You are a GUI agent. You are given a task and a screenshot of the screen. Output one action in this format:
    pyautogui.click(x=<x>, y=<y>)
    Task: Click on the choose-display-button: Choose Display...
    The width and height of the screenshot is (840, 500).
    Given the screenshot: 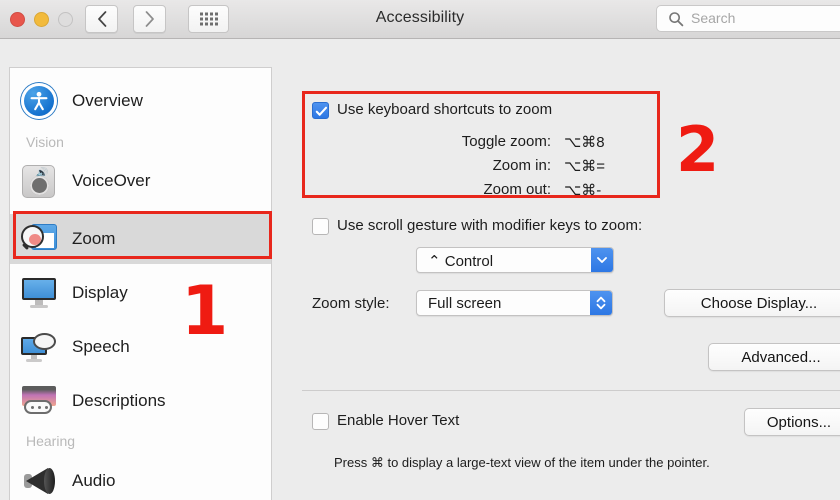 What is the action you would take?
    pyautogui.click(x=752, y=303)
    